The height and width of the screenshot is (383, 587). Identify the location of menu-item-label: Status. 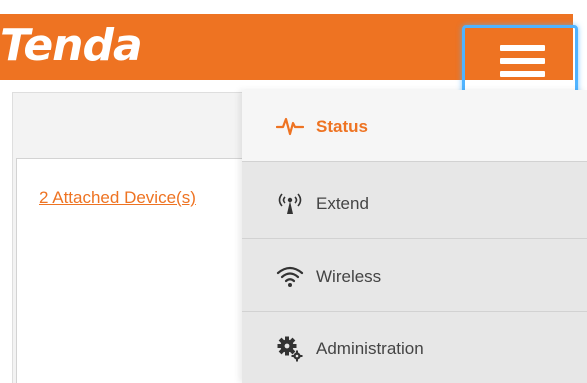
(342, 126).